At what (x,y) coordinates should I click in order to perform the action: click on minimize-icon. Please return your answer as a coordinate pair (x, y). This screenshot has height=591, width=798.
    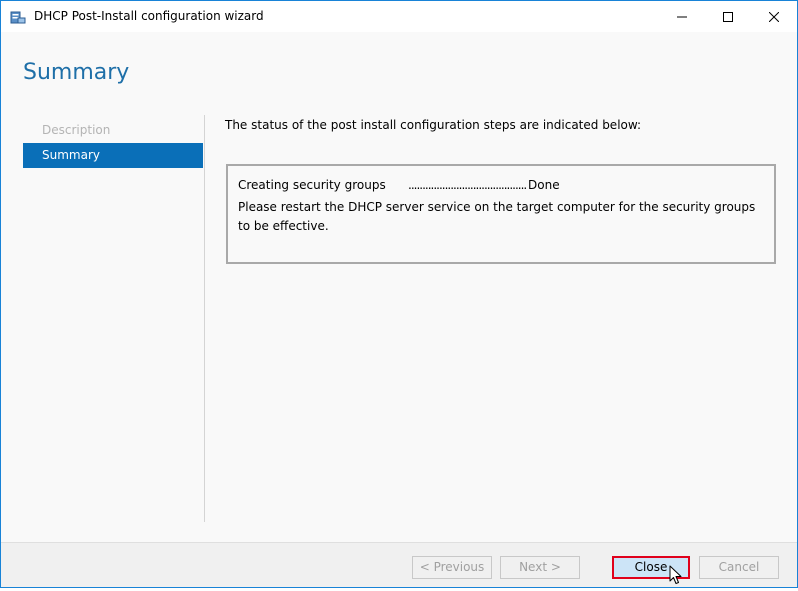
    Looking at the image, I should click on (682, 16).